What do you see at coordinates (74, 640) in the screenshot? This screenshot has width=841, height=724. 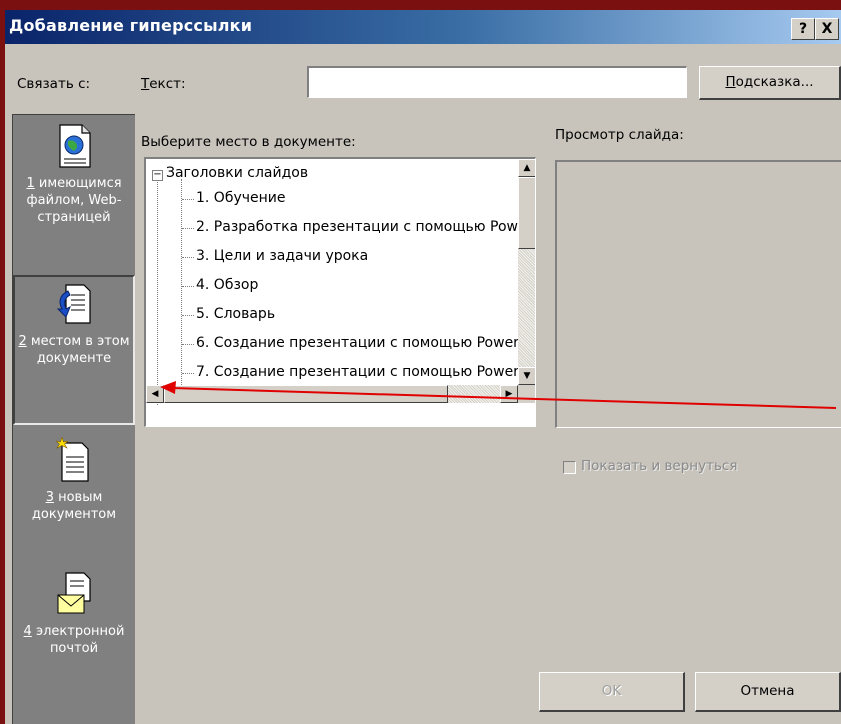 I see `place-email-label: 4 электронной почтой` at bounding box center [74, 640].